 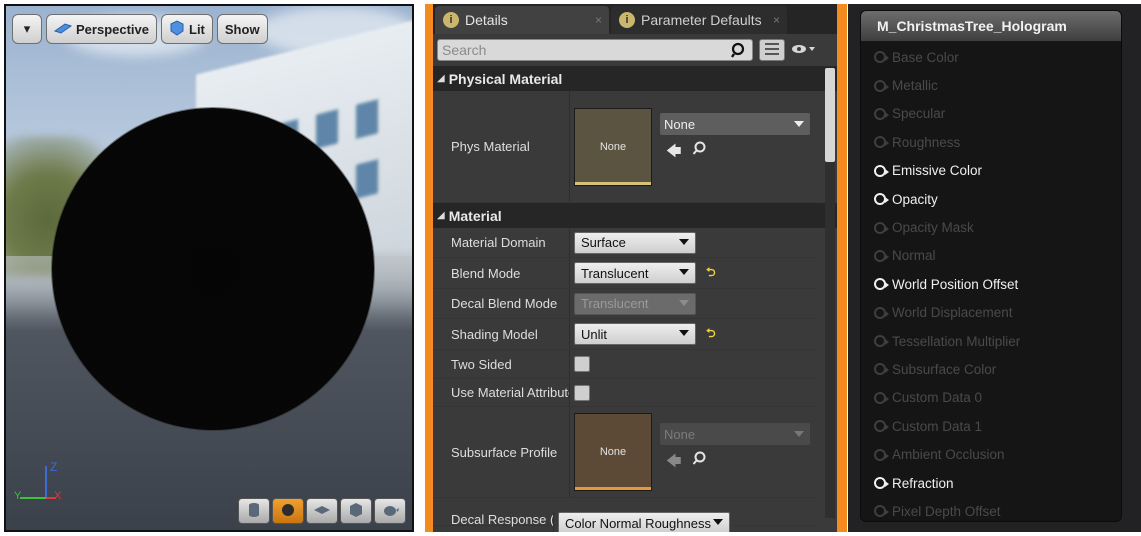 What do you see at coordinates (504, 303) in the screenshot?
I see `property-label: Decal Blend Mode` at bounding box center [504, 303].